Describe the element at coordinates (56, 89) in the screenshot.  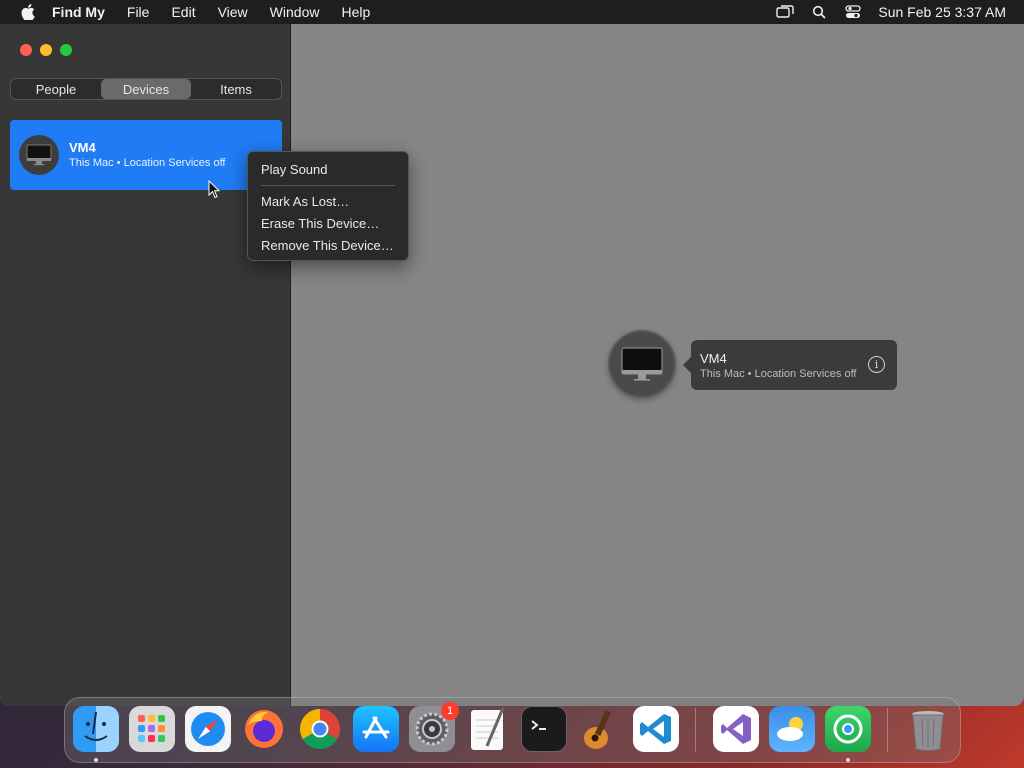
I see `tab-people: People` at that location.